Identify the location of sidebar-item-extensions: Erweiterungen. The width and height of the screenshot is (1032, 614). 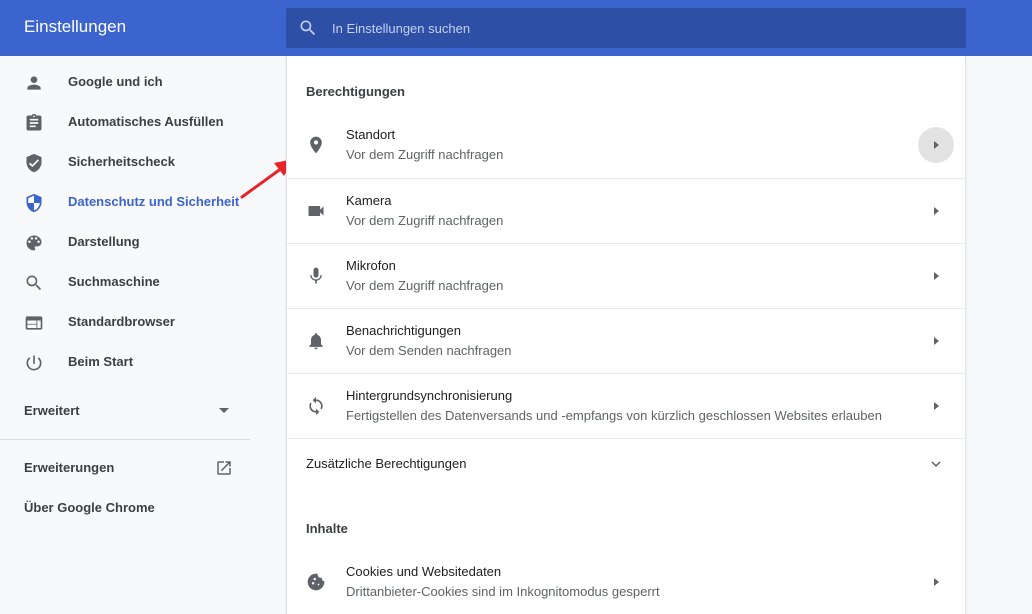
(125, 468).